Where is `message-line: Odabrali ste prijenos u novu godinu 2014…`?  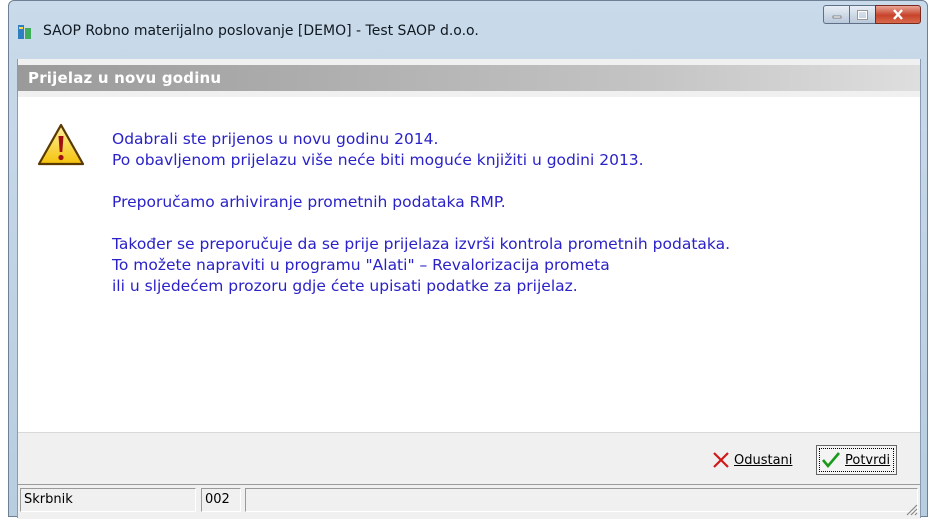 message-line: Odabrali ste prijenos u novu godinu 2014… is located at coordinates (275, 139).